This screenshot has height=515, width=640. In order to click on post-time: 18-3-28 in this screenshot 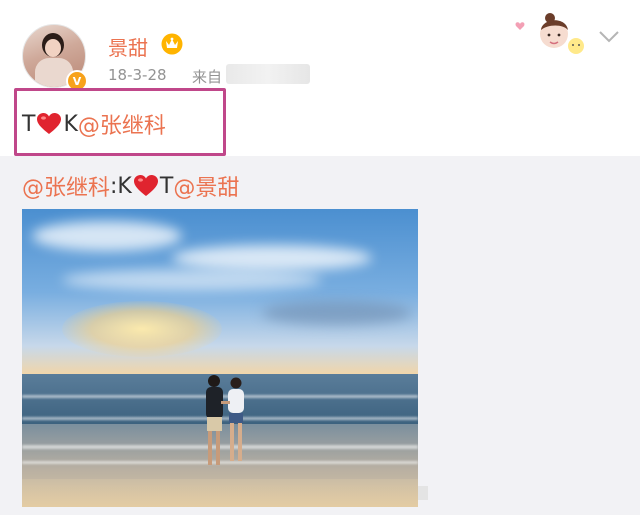, I will do `click(137, 75)`.